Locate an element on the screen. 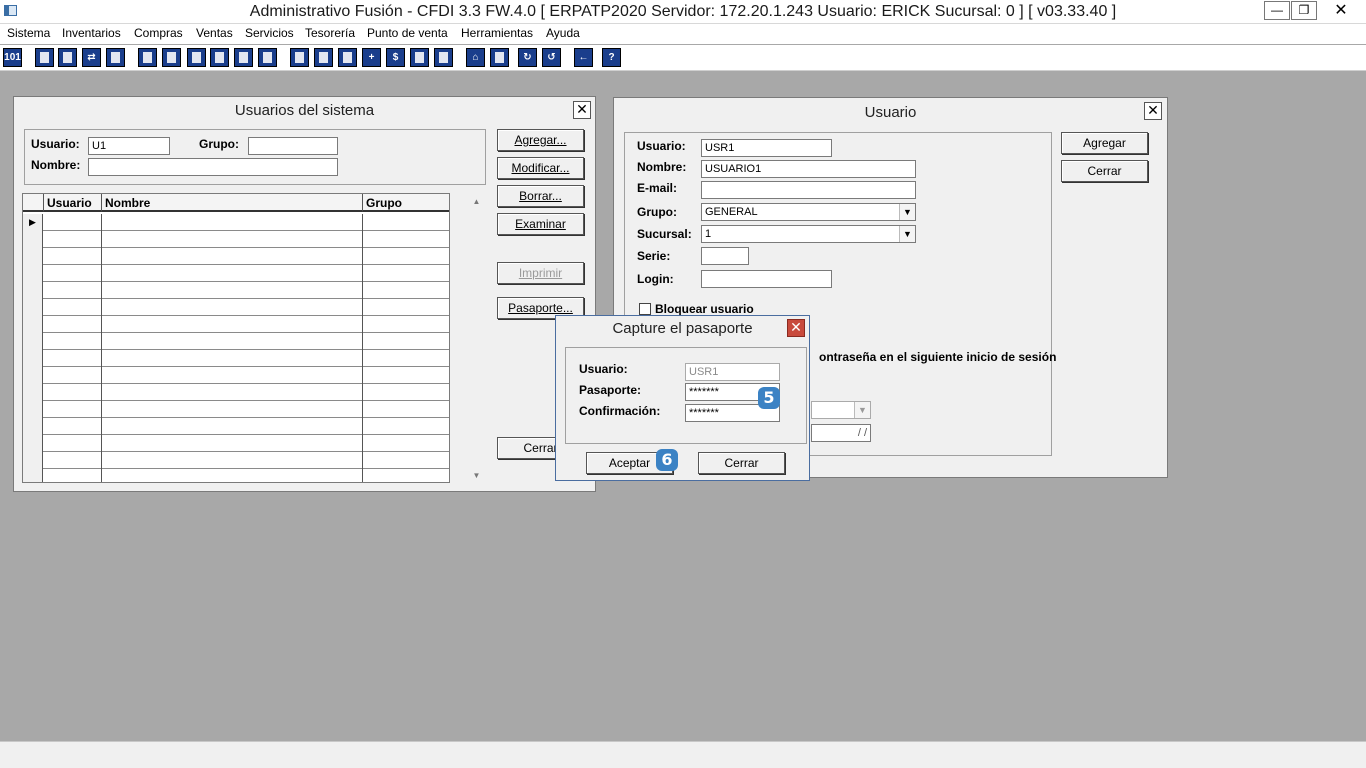 This screenshot has height=768, width=1366. home-icon: ⌂ is located at coordinates (475, 57).